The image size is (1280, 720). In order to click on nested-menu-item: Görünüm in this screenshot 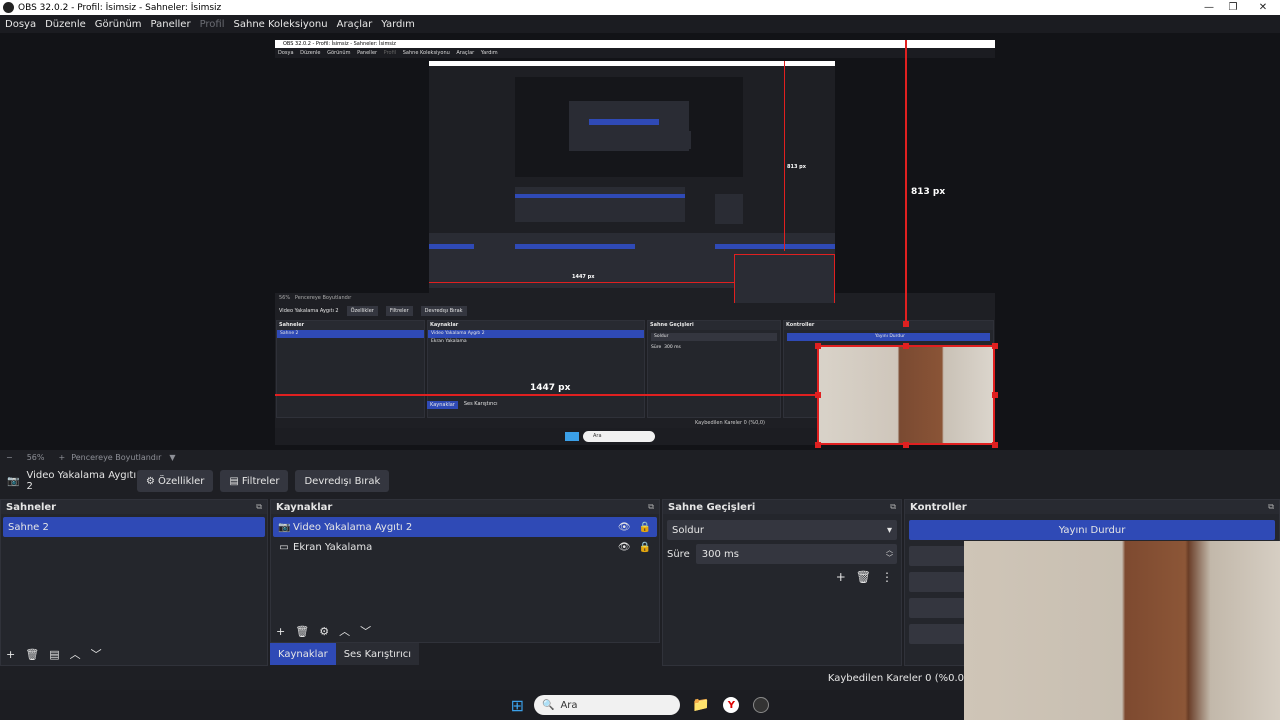, I will do `click(339, 53)`.